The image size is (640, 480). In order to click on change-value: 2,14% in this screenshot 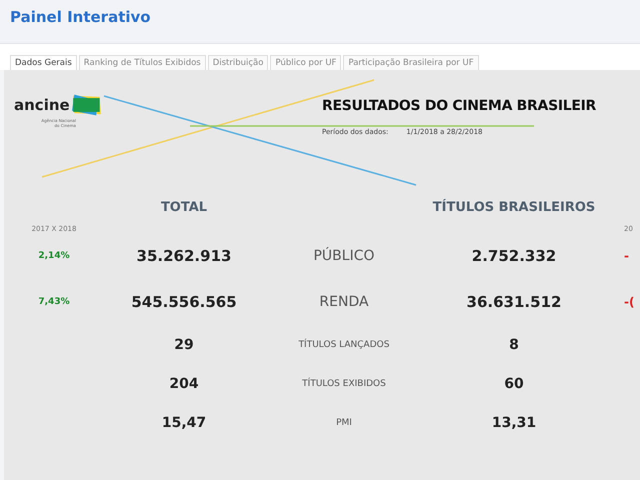, I will do `click(54, 256)`.